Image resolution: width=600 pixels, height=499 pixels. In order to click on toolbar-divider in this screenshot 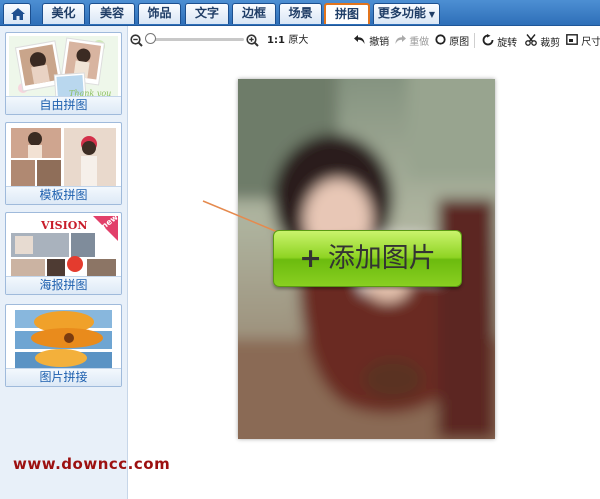, I will do `click(474, 40)`.